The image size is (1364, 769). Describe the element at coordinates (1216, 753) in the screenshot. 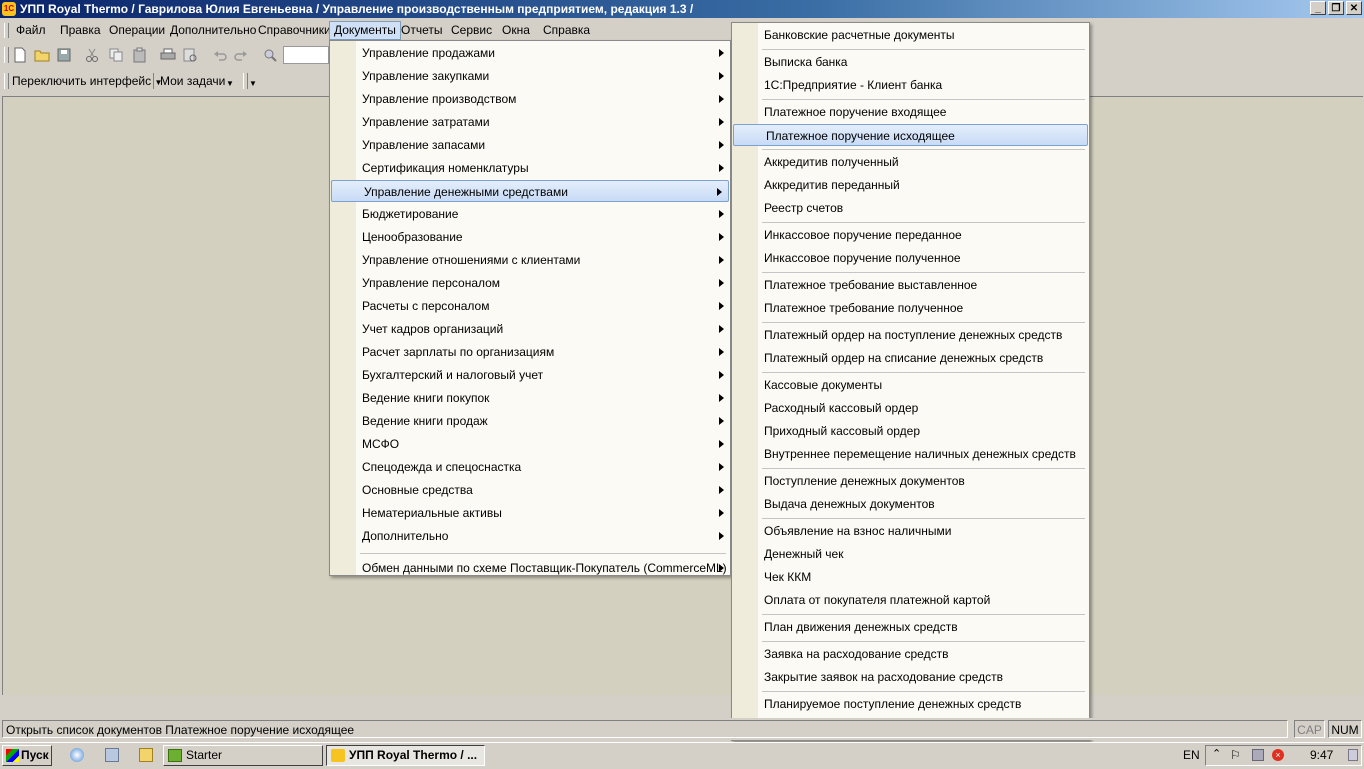

I see `chevron-up-icon: ⌃` at that location.